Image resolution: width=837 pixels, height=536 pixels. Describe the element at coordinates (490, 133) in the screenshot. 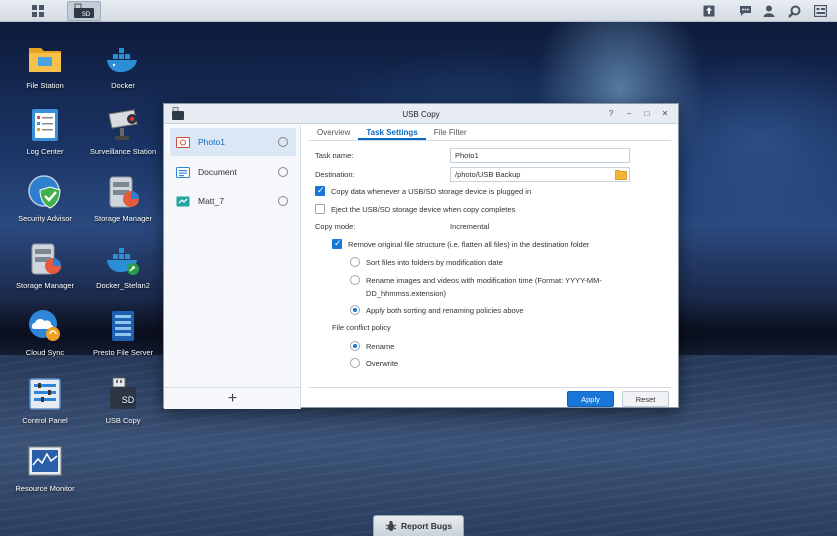

I see `tab-bar: Overview Task Settings File Filter` at that location.